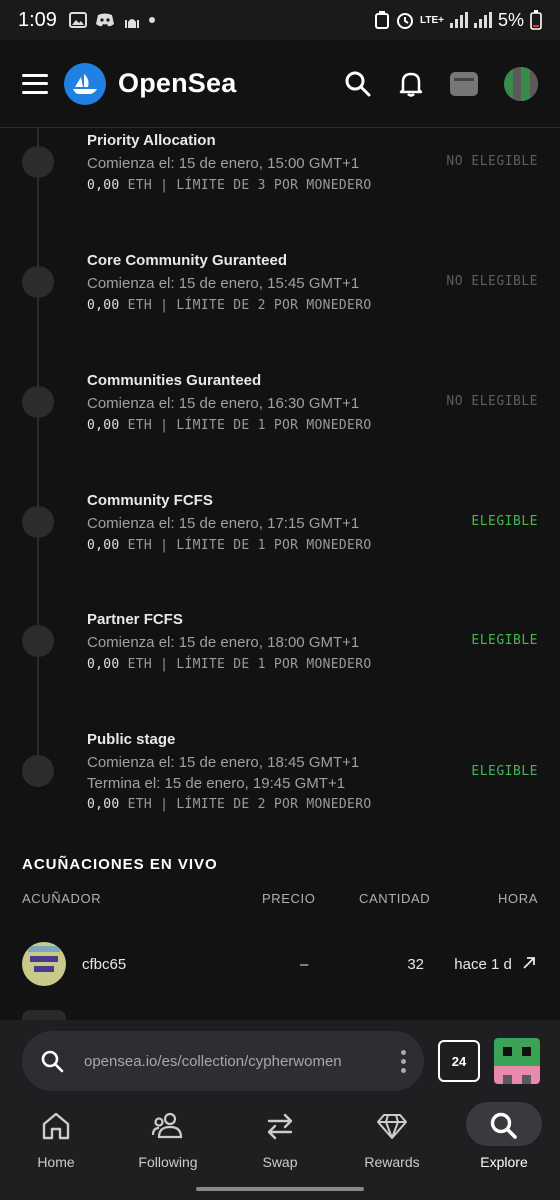 Image resolution: width=560 pixels, height=1200 pixels. I want to click on mosque-icon, so click(131, 23).